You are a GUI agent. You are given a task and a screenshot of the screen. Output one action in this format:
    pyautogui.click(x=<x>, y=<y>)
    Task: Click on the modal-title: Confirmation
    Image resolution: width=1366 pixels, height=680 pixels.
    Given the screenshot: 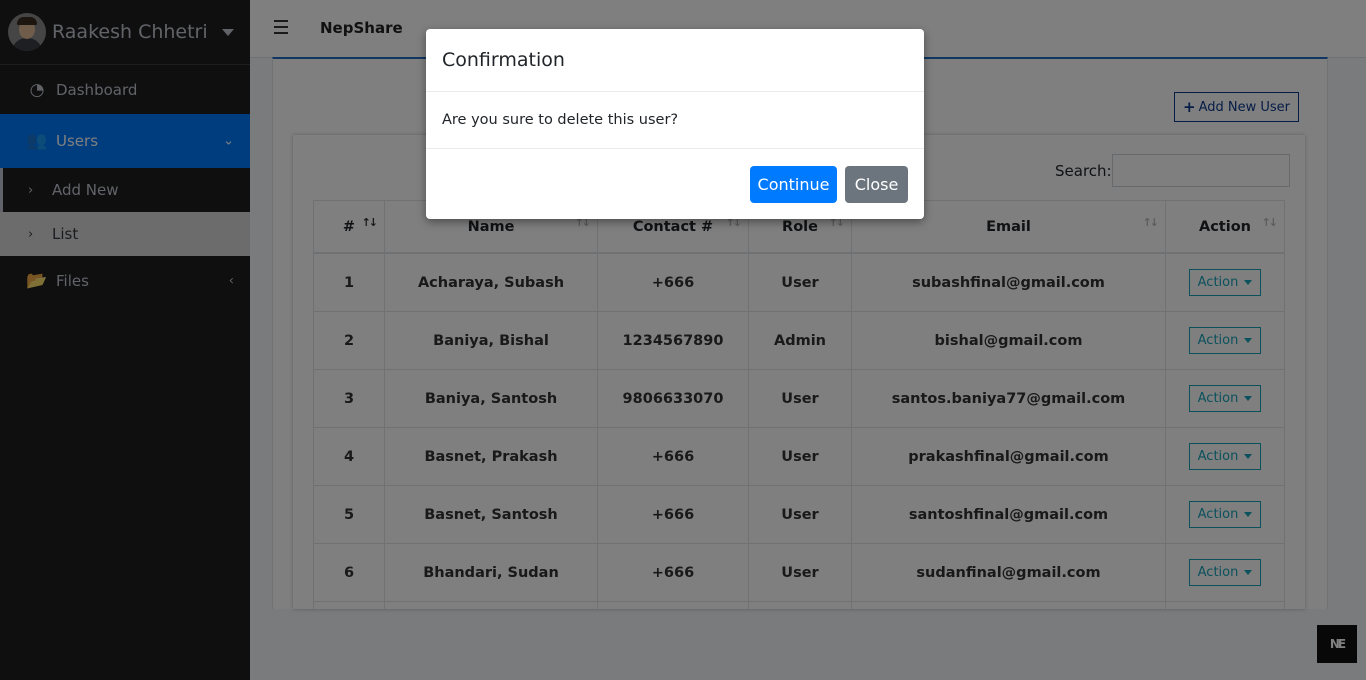 What is the action you would take?
    pyautogui.click(x=675, y=60)
    